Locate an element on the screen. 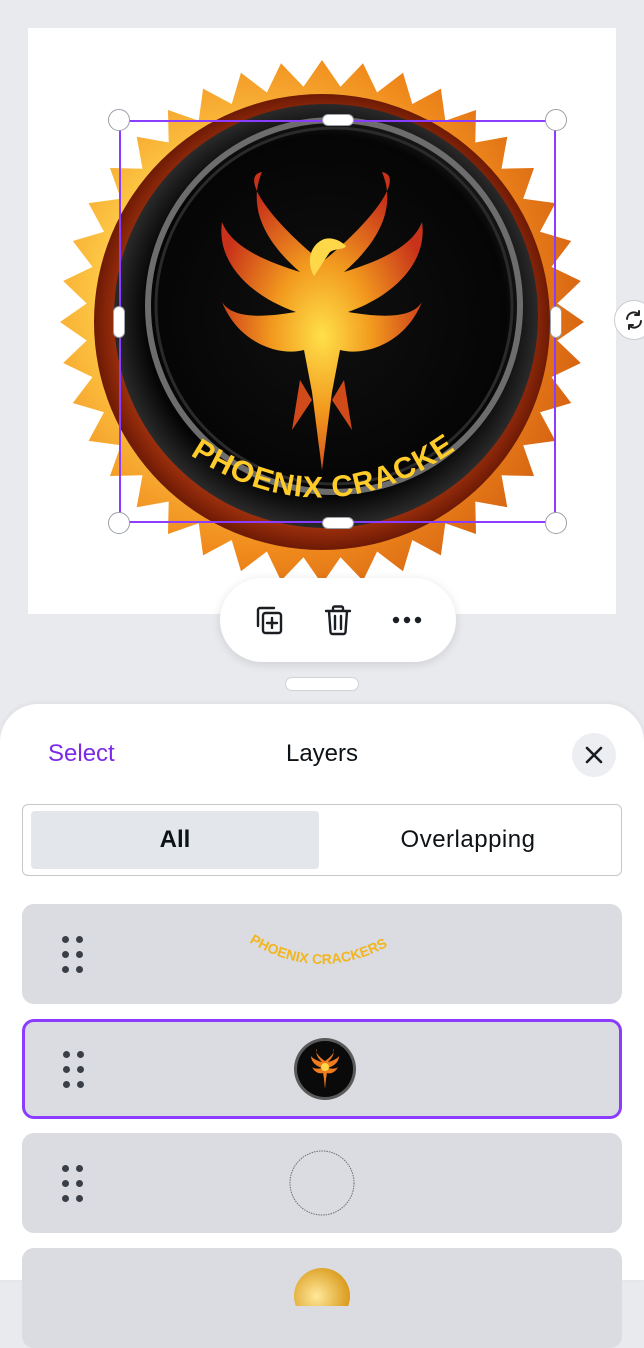 This screenshot has width=644, height=1348. curved-text-preview: PHOENIX CRACKERS is located at coordinates (319, 949).